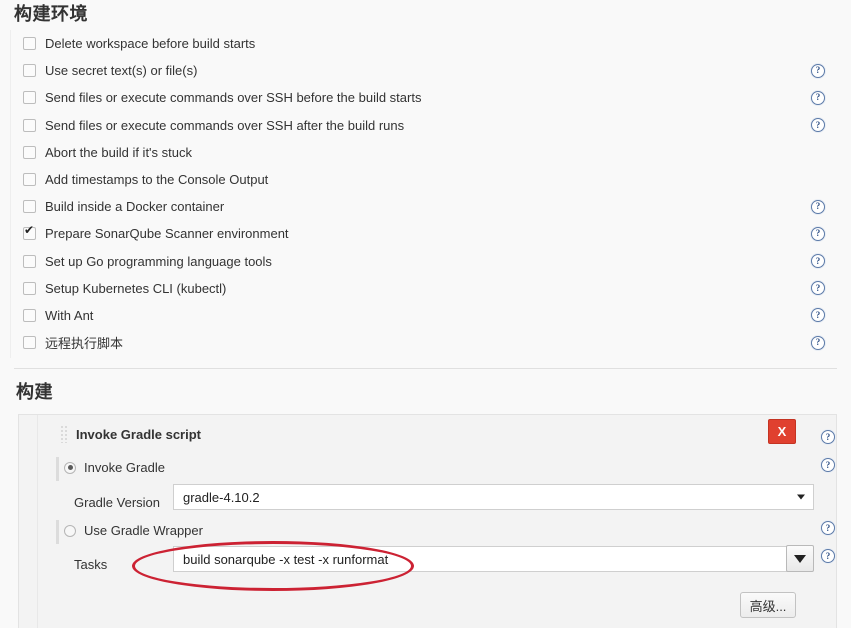 This screenshot has height=628, width=851. Describe the element at coordinates (136, 288) in the screenshot. I see `build-environment-option-label: Setup Kubernetes CLI (kubectl)` at that location.